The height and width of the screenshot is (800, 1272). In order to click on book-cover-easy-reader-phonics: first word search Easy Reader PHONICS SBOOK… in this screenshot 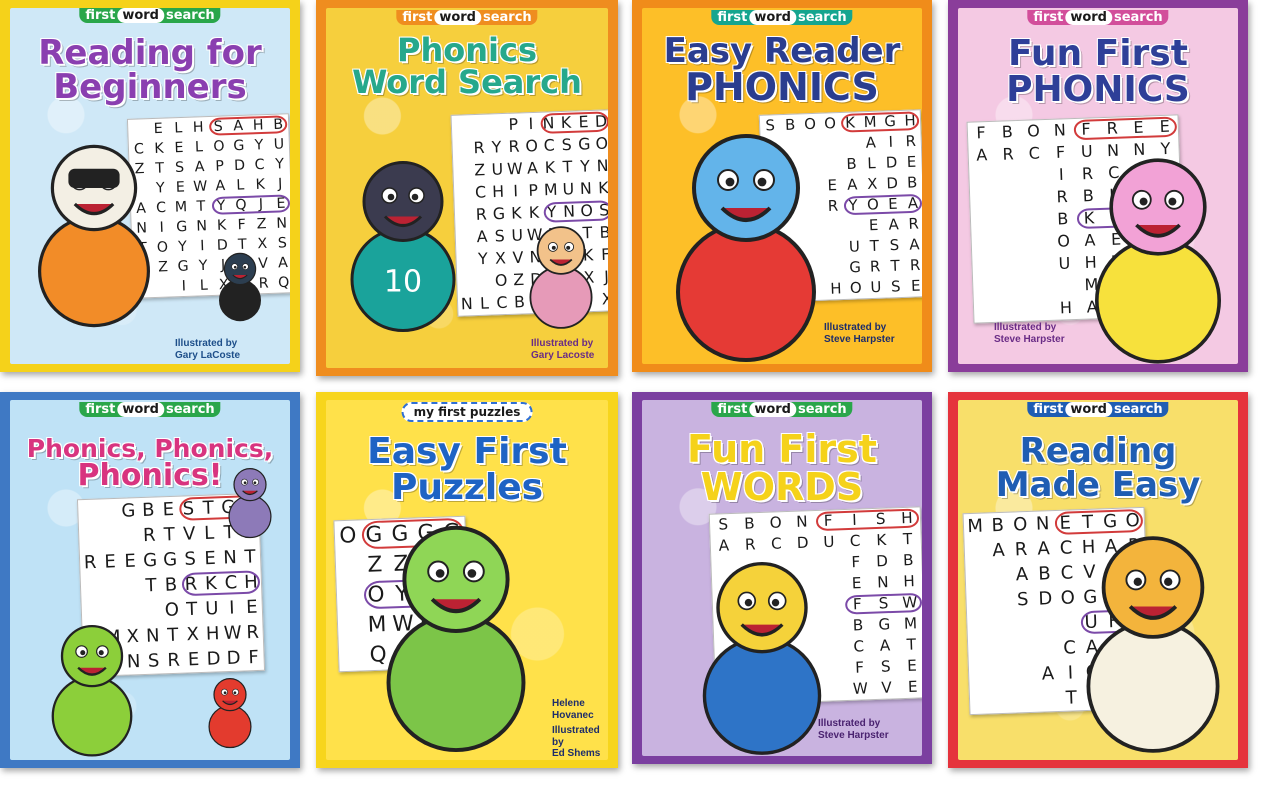, I will do `click(782, 186)`.